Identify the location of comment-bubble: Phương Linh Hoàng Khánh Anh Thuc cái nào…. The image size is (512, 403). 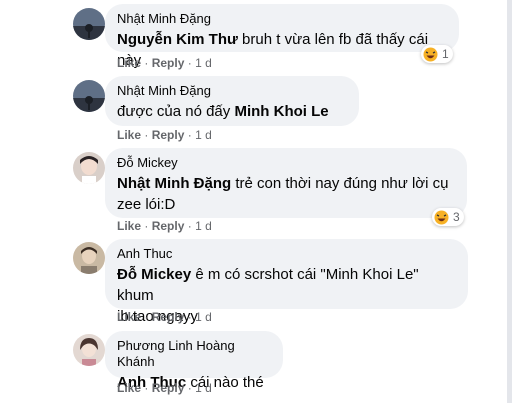
(194, 361).